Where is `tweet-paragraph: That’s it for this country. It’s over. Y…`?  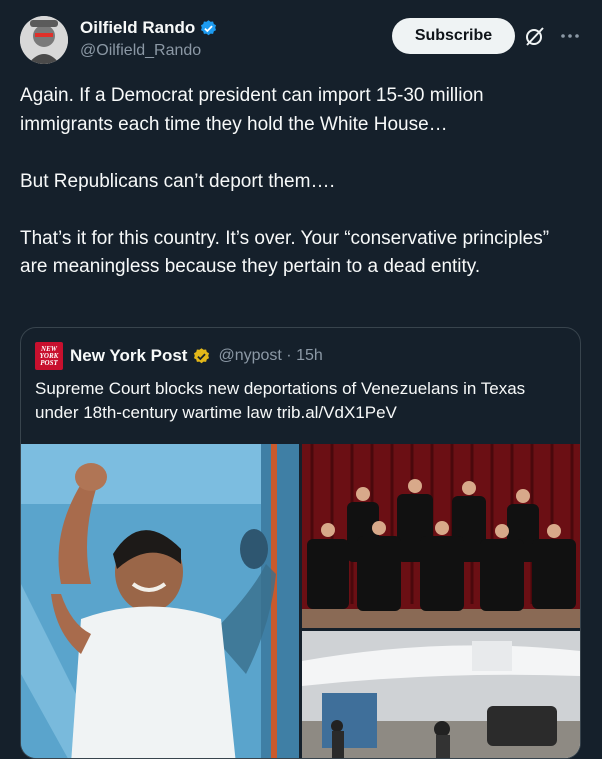 tweet-paragraph: That’s it for this country. It’s over. Y… is located at coordinates (285, 252).